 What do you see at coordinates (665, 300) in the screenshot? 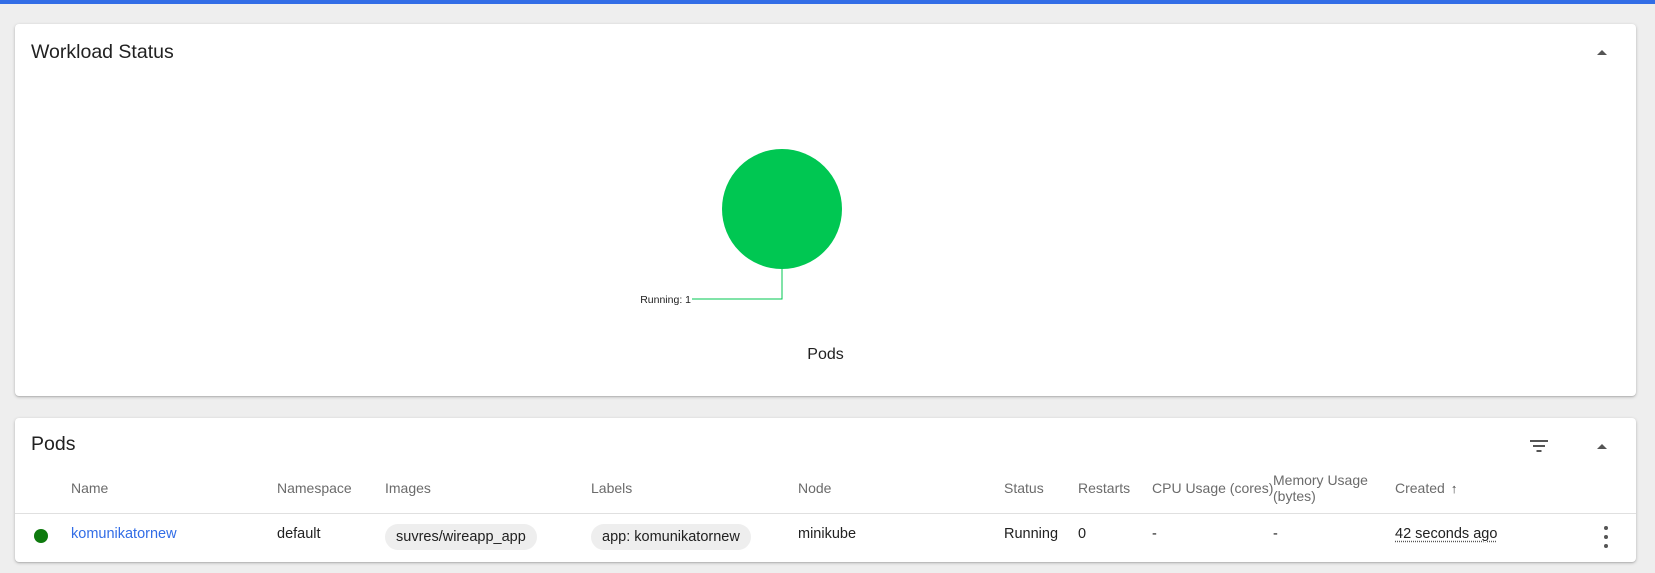
I see `slice-label-running: Running: 1` at bounding box center [665, 300].